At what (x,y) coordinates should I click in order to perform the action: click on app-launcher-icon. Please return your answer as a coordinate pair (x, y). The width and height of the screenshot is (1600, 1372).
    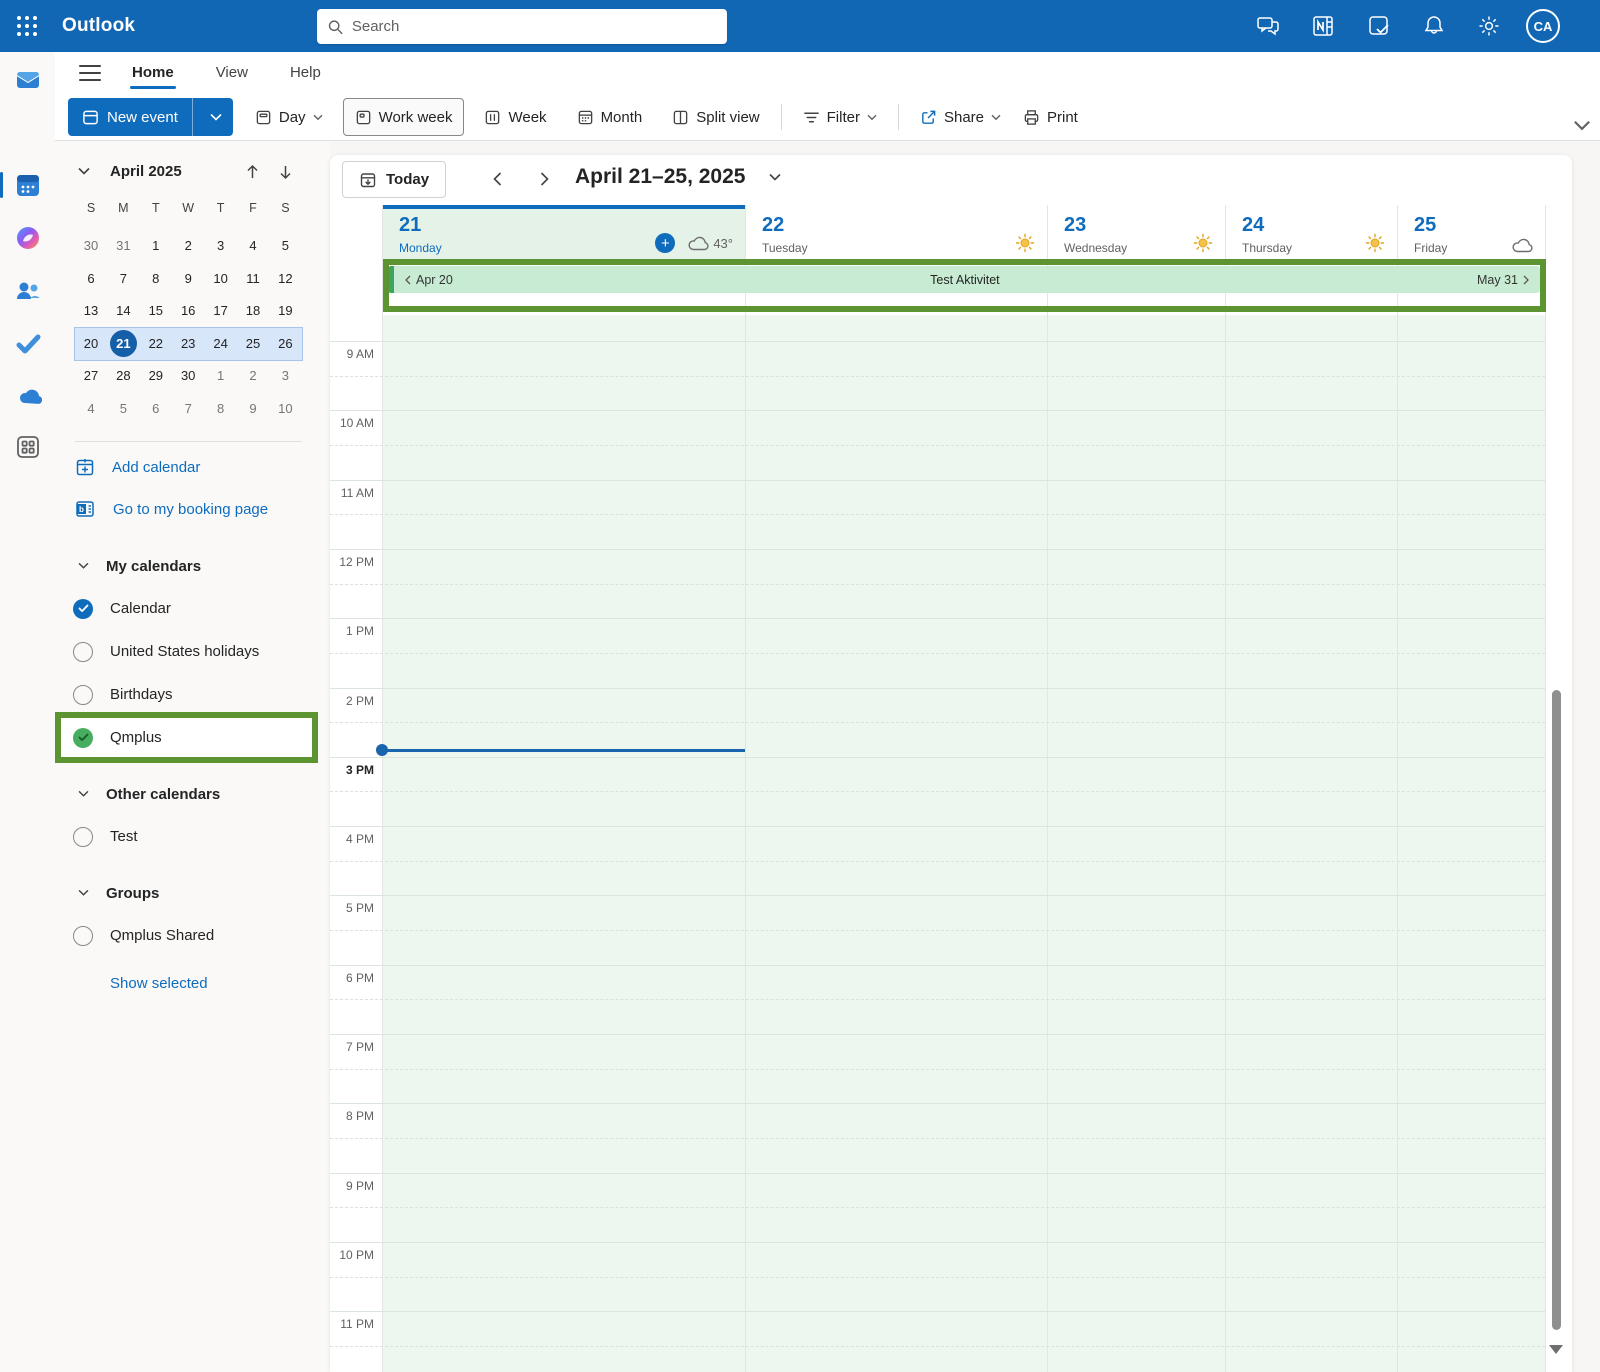
    Looking at the image, I should click on (27, 26).